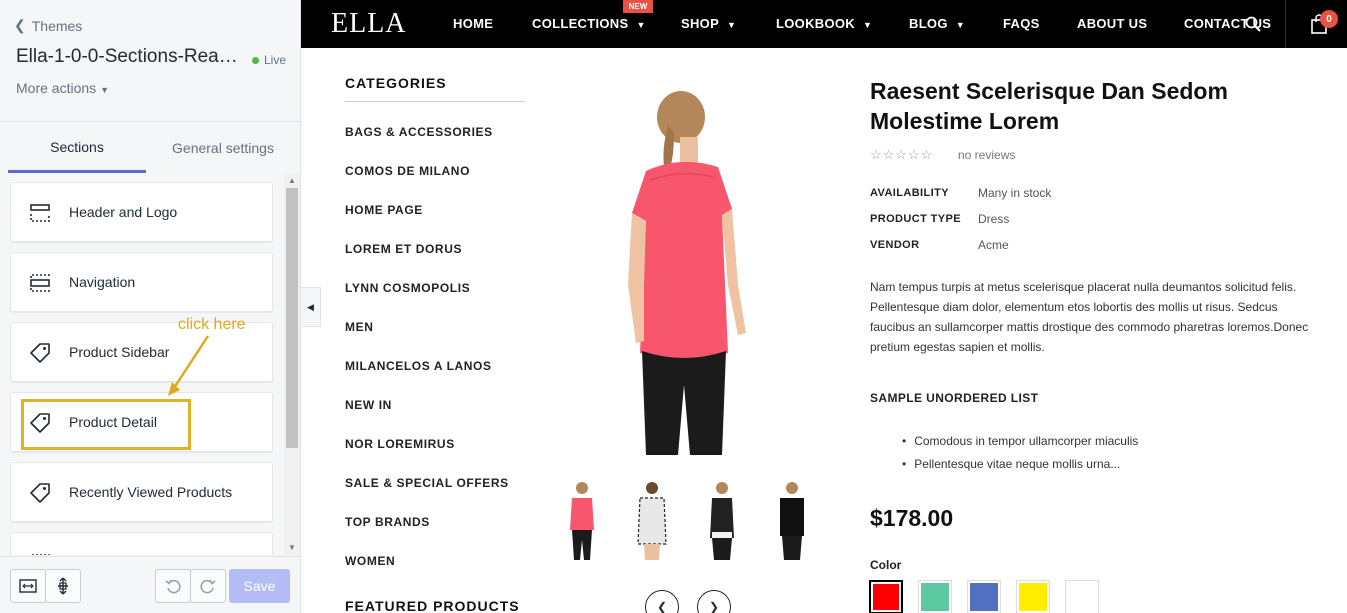 The width and height of the screenshot is (1347, 613). I want to click on color-swatch-mint, so click(935, 596).